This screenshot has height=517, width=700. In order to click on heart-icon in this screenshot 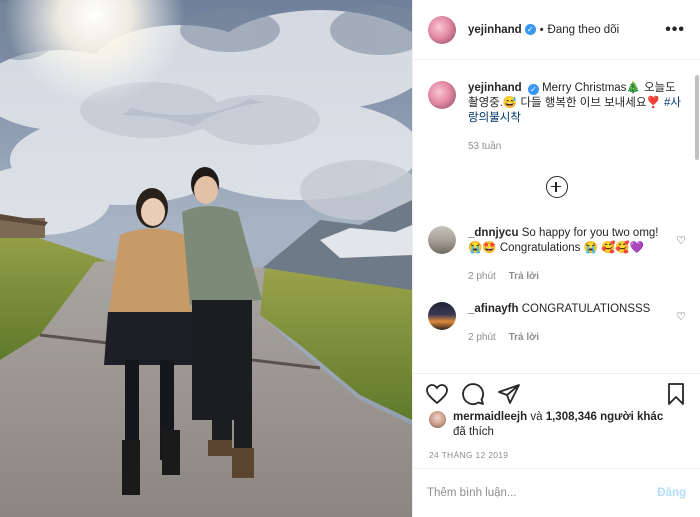, I will do `click(437, 394)`.